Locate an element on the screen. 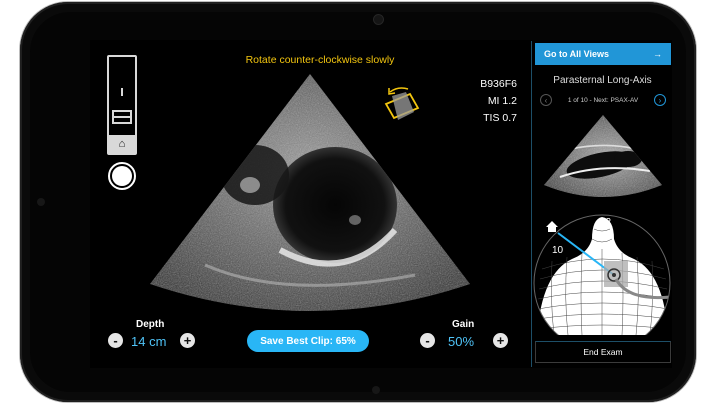 The height and width of the screenshot is (405, 720). view-count: 1 of 10 - Next: PSAX-AV is located at coordinates (603, 100).